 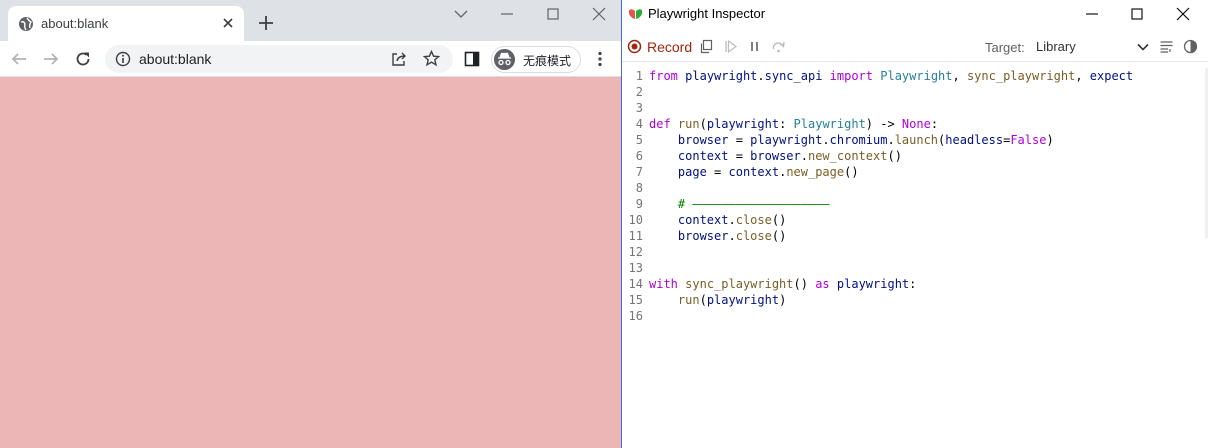 I want to click on code-line: 8, so click(x=635, y=188).